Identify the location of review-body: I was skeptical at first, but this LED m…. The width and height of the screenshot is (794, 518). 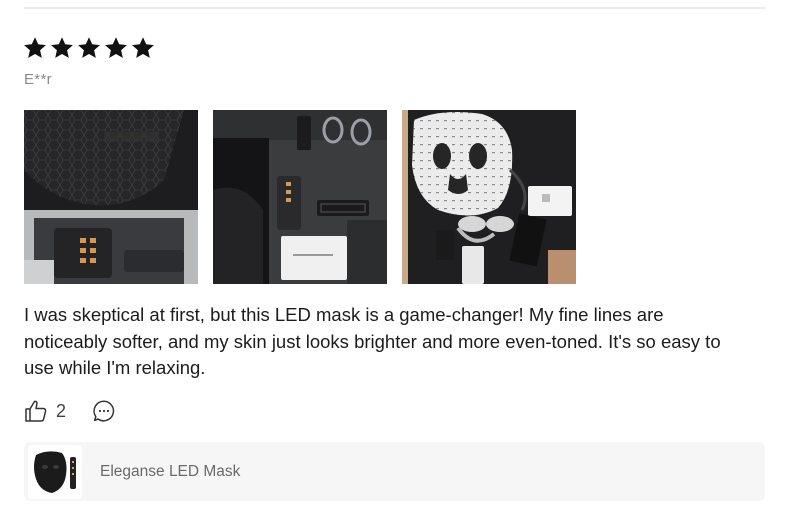
(372, 341).